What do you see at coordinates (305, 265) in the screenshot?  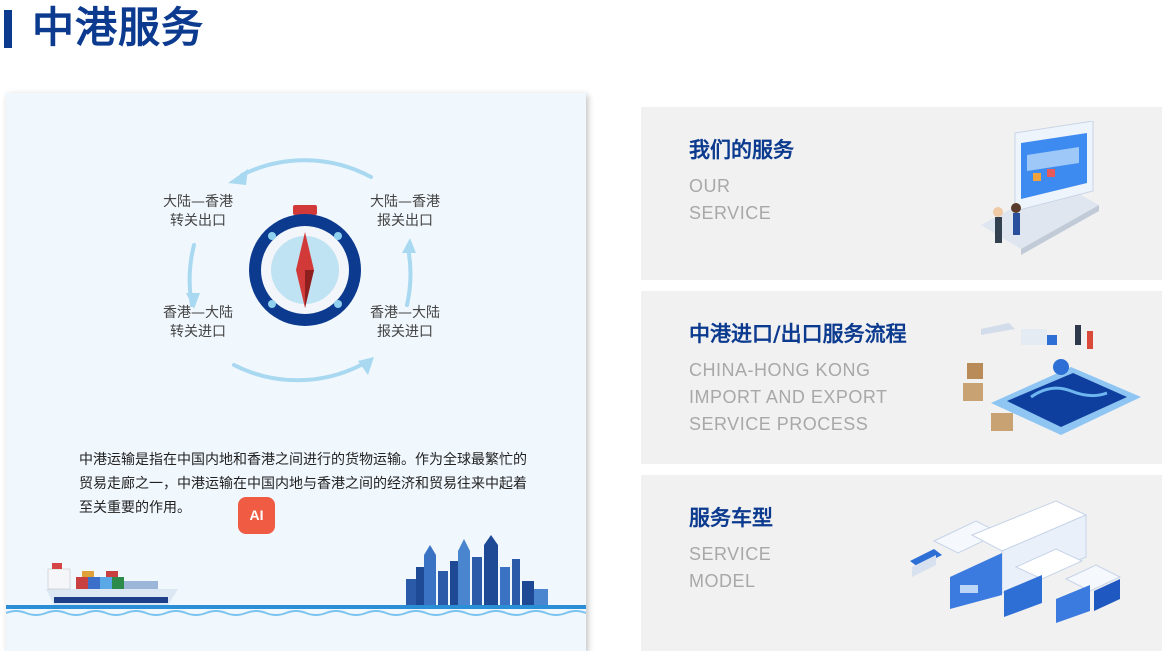 I see `compass-icon` at bounding box center [305, 265].